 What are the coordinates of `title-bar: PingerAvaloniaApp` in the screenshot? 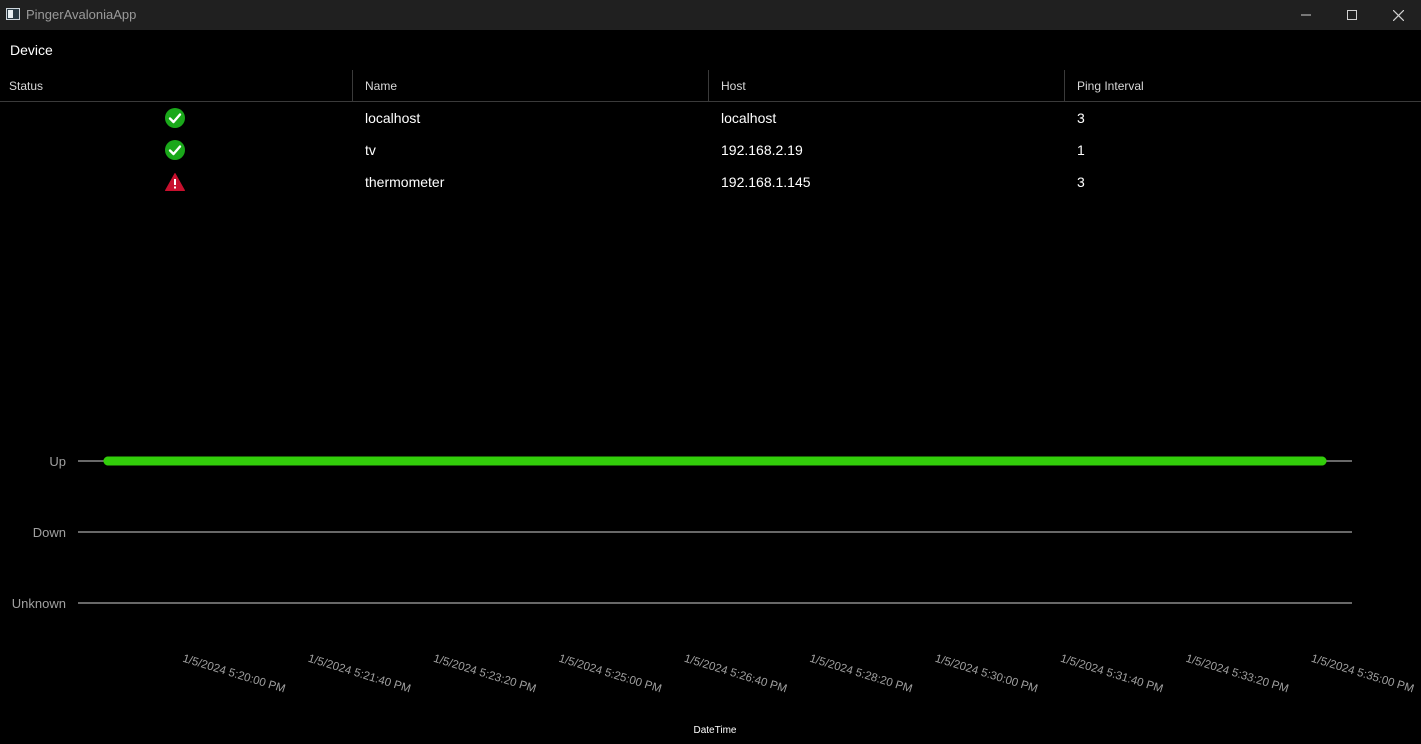 It's located at (710, 15).